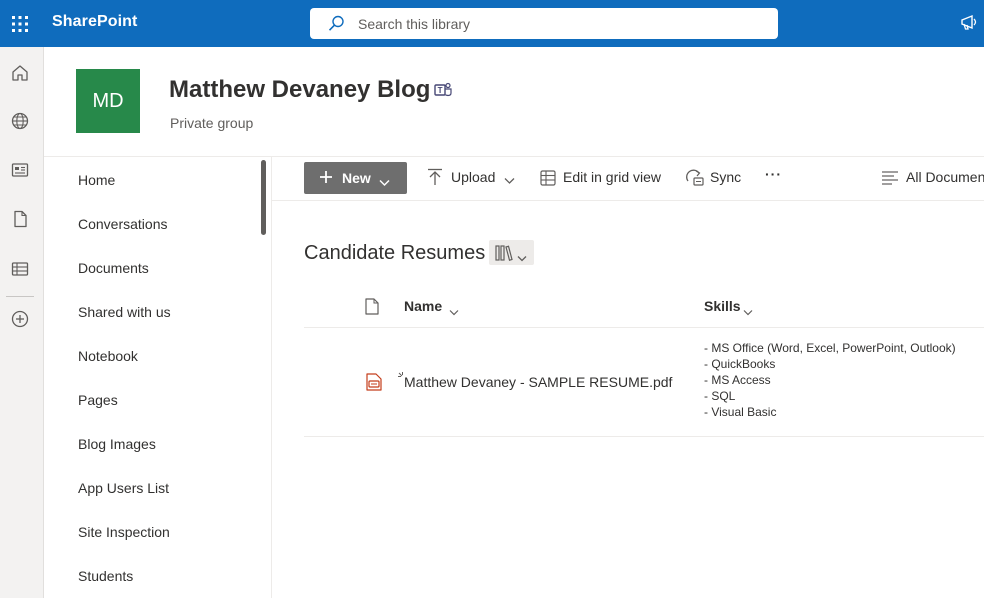 The image size is (984, 598). I want to click on nav-item-pages: Pages, so click(98, 400).